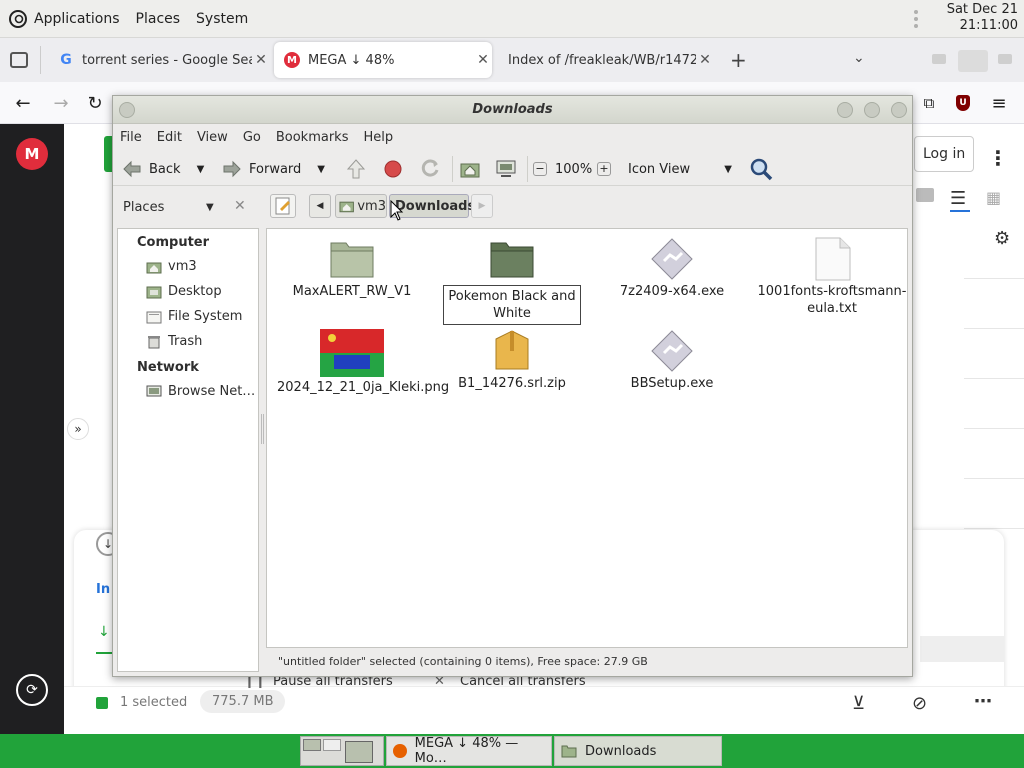  Describe the element at coordinates (993, 197) in the screenshot. I see `grid-view-icon: ▦` at that location.